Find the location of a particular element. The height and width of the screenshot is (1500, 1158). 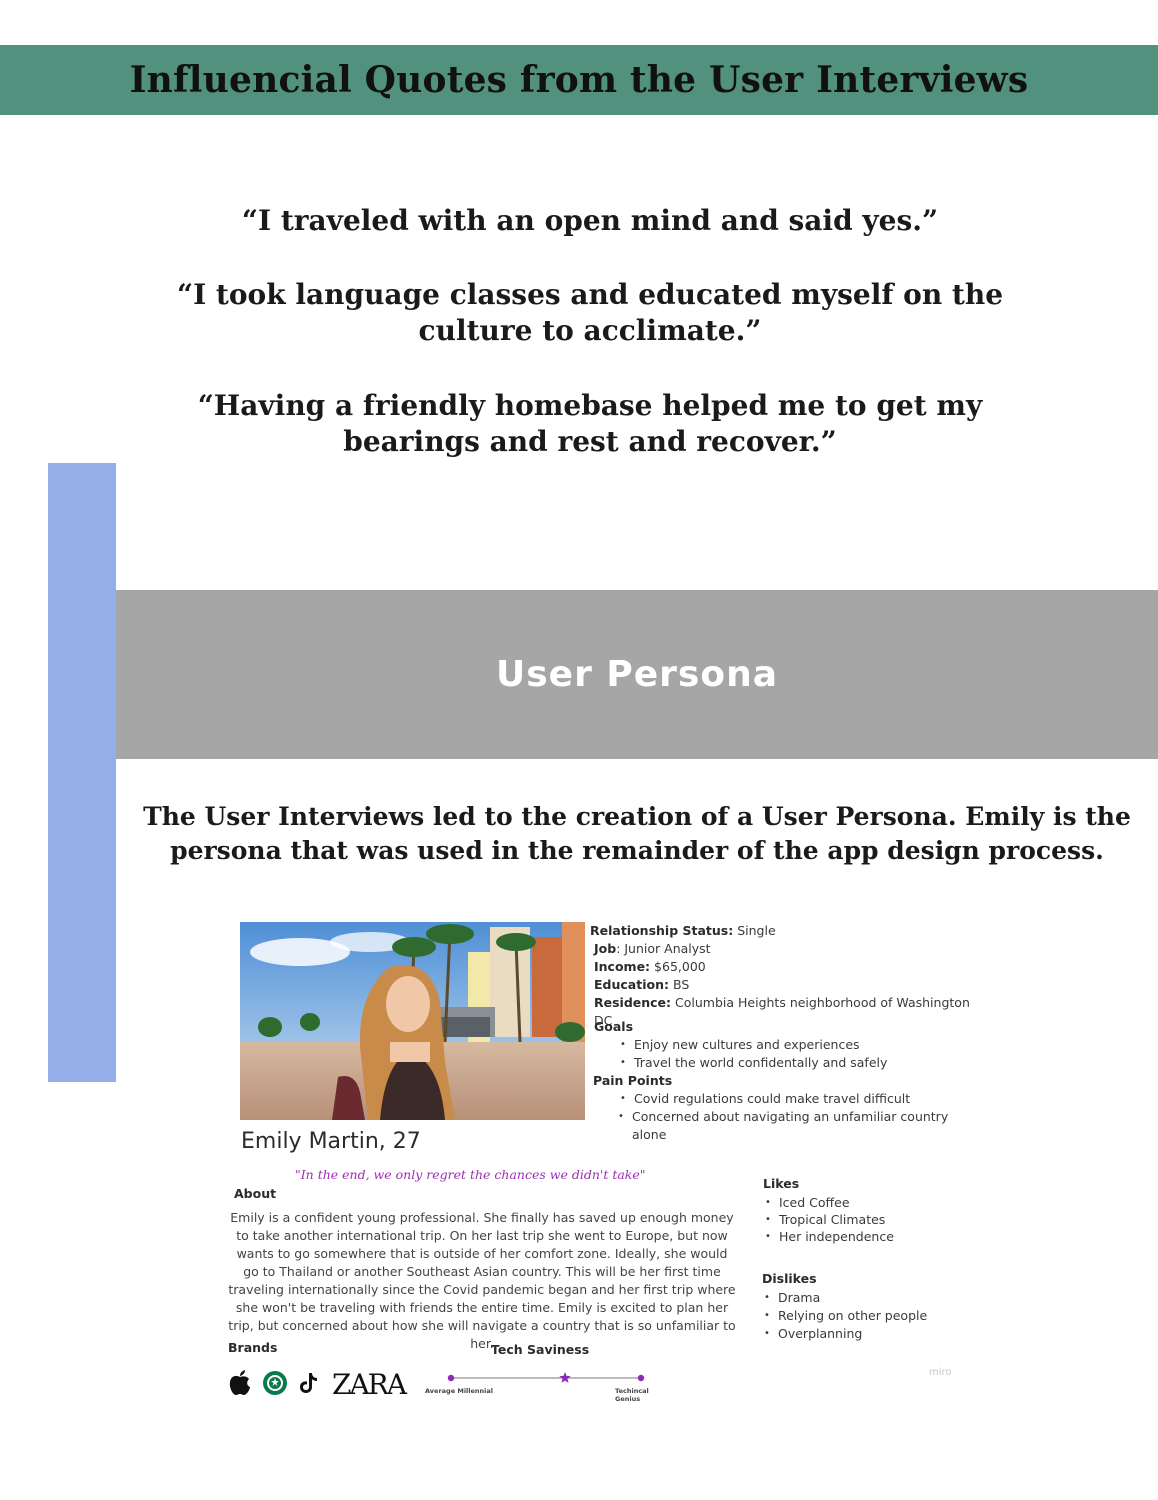

tech-high-label: Techincal Genius is located at coordinates (632, 1395).